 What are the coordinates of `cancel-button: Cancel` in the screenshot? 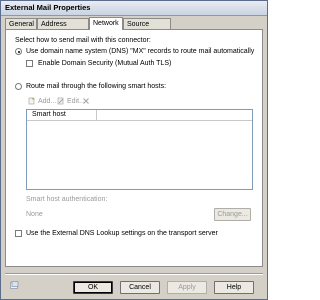 It's located at (140, 287).